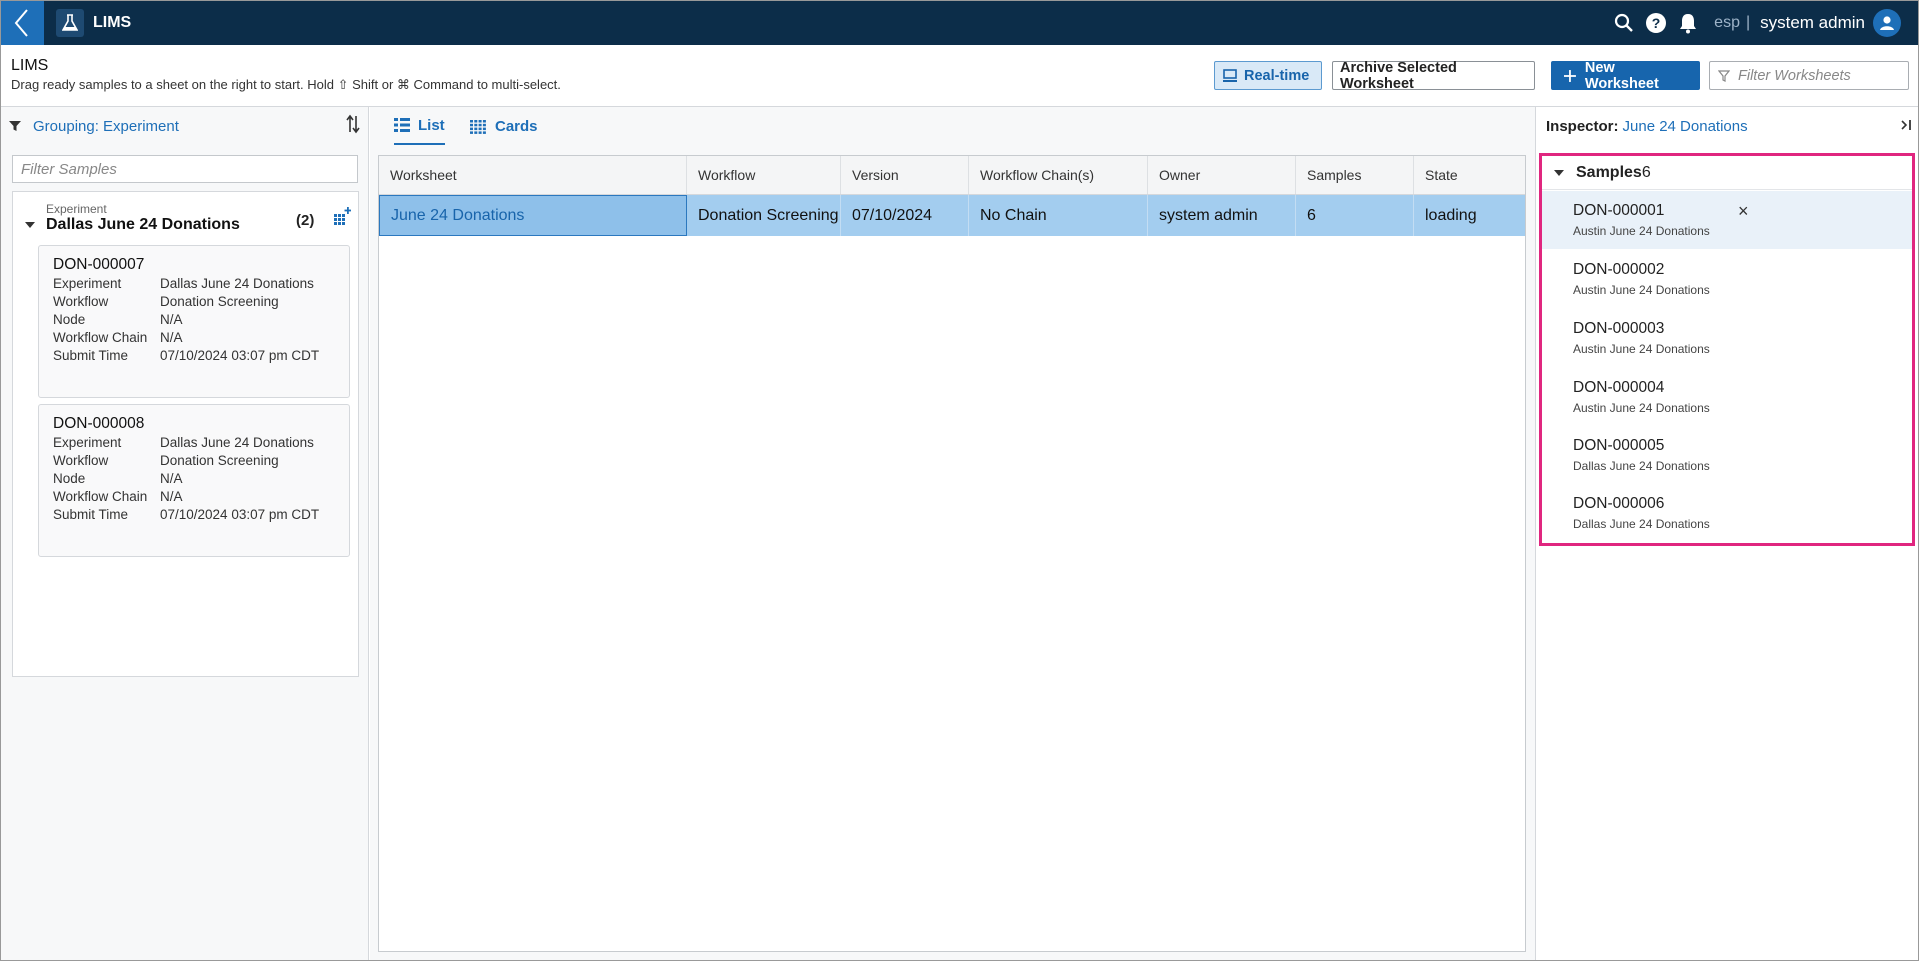 This screenshot has height=961, width=1919. What do you see at coordinates (1433, 76) in the screenshot?
I see `archive-worksheet-button: Archive Selected Worksheet` at bounding box center [1433, 76].